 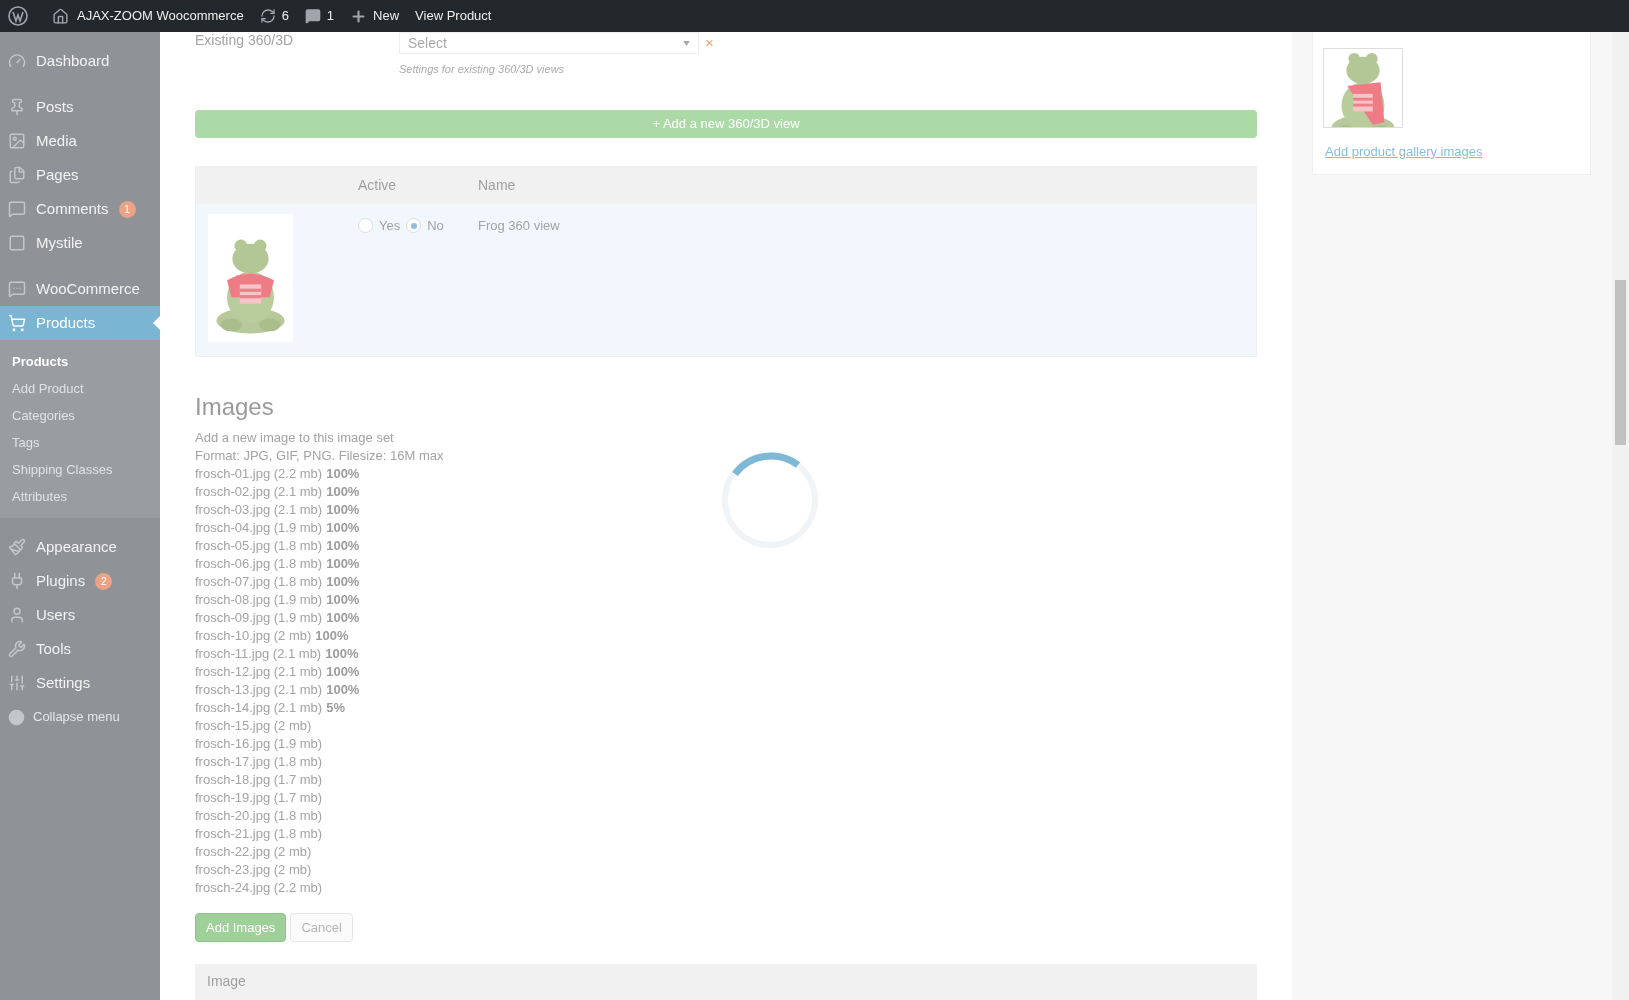 What do you see at coordinates (80, 615) in the screenshot?
I see `sidebar-item: Users` at bounding box center [80, 615].